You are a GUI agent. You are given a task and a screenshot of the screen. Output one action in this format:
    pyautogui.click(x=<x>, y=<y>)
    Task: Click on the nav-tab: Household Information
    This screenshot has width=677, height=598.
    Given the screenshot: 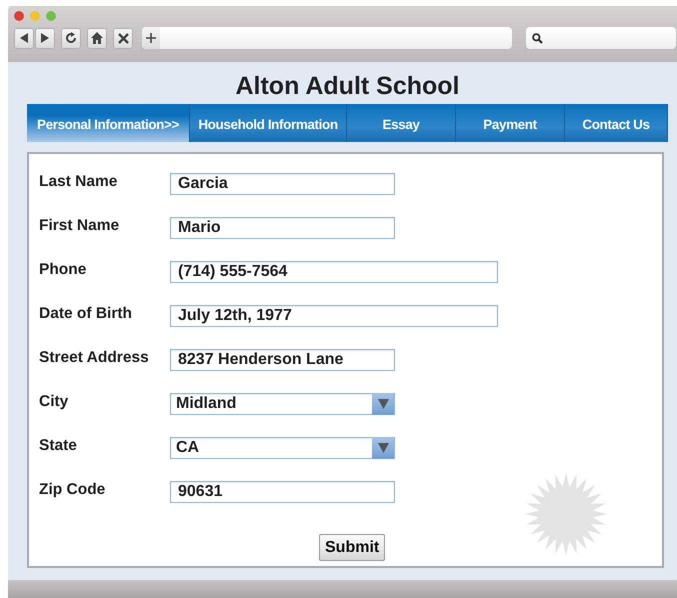 What is the action you would take?
    pyautogui.click(x=268, y=123)
    